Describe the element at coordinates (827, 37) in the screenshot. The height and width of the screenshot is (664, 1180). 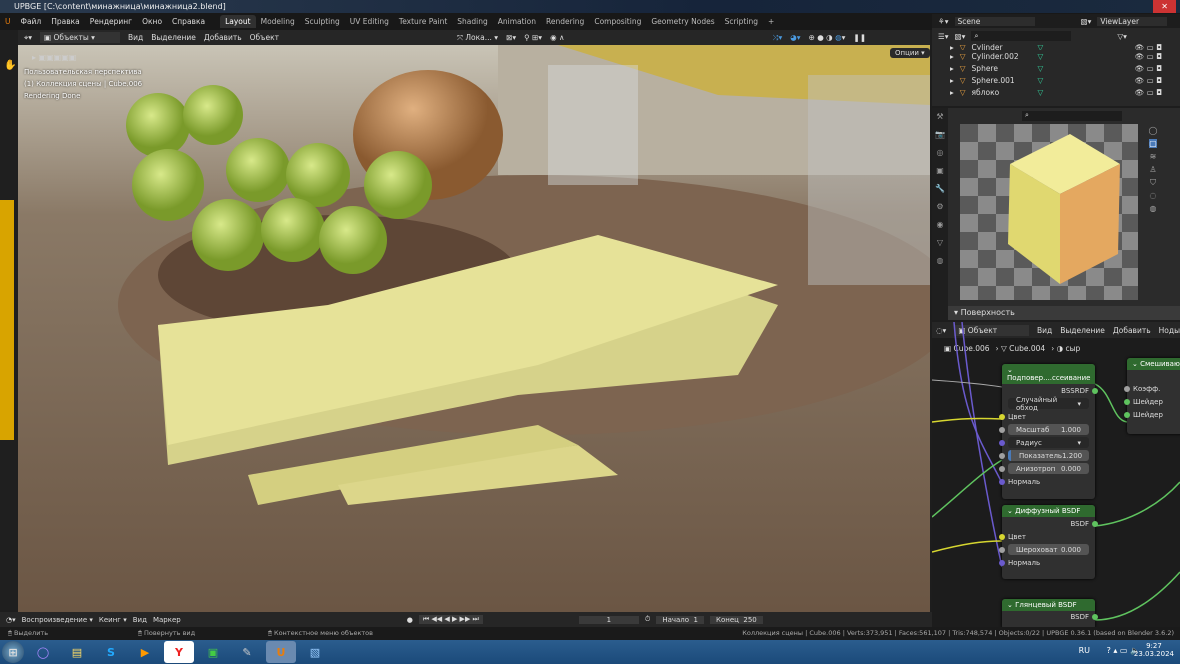
I see `shading-modes-icon: ⊕ ● ◑ ◍▾` at that location.